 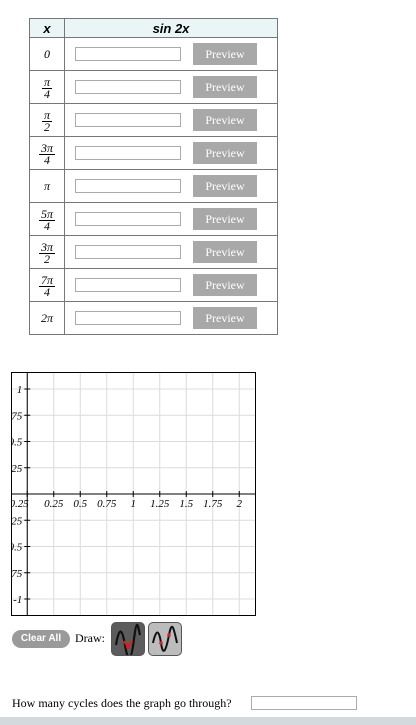 I want to click on y-tick-label: 0.5, so click(x=17, y=443).